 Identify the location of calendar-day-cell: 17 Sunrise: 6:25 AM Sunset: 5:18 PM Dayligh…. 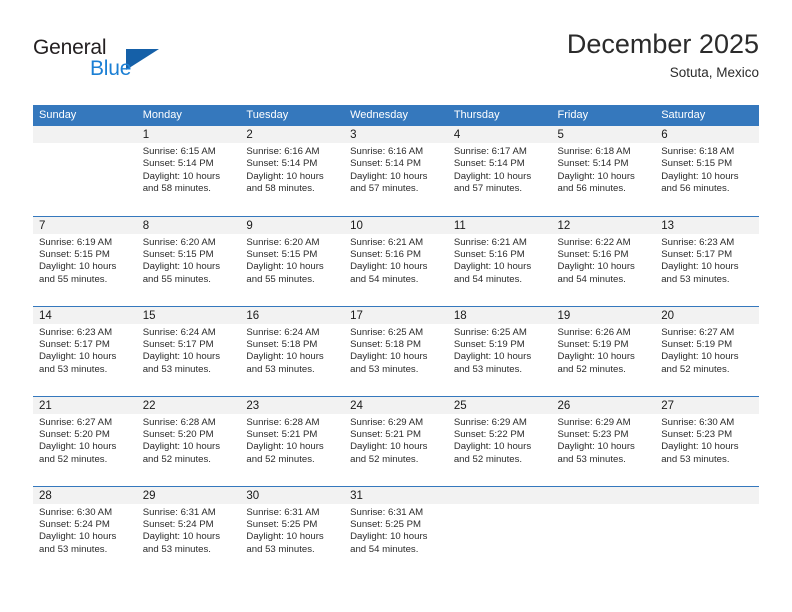
(396, 350).